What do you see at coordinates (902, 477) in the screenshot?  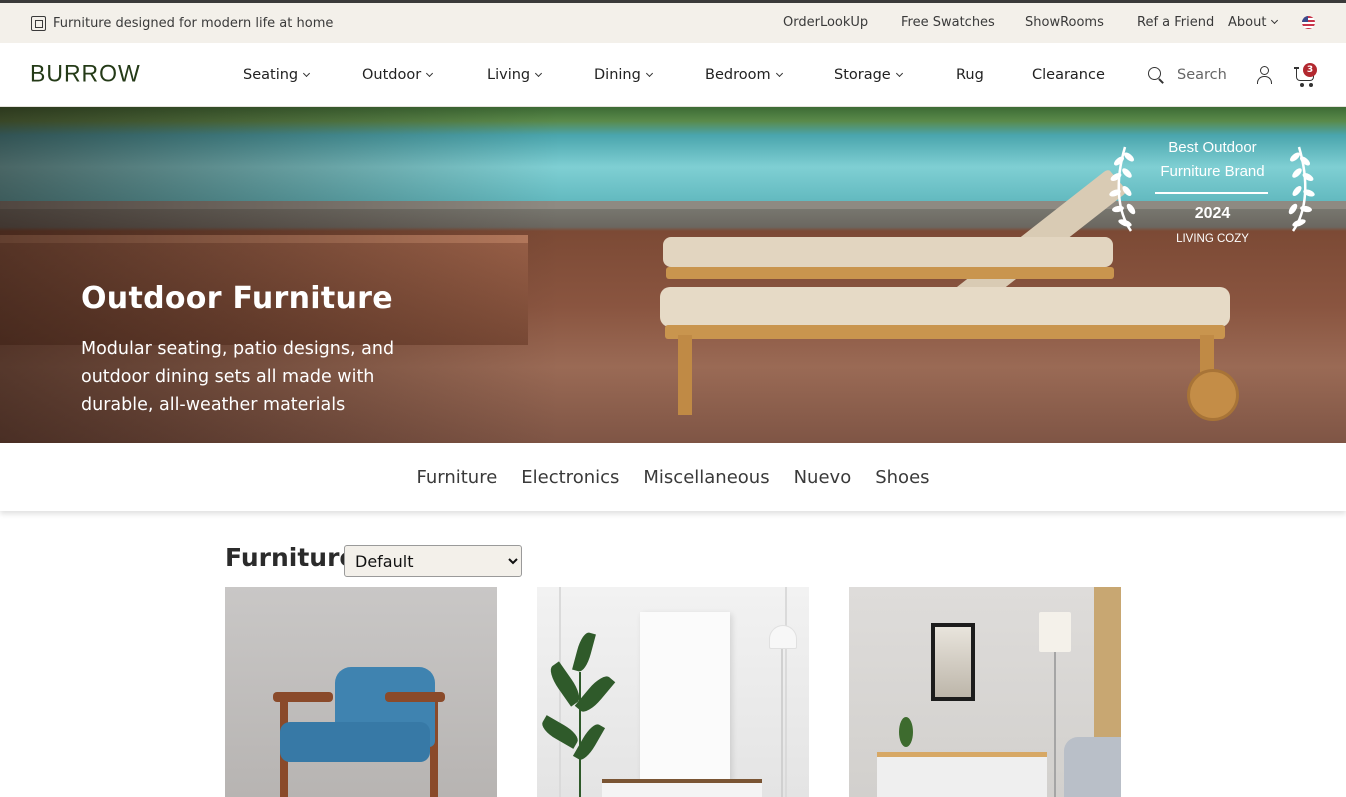 I see `category-shoes: Shoes` at bounding box center [902, 477].